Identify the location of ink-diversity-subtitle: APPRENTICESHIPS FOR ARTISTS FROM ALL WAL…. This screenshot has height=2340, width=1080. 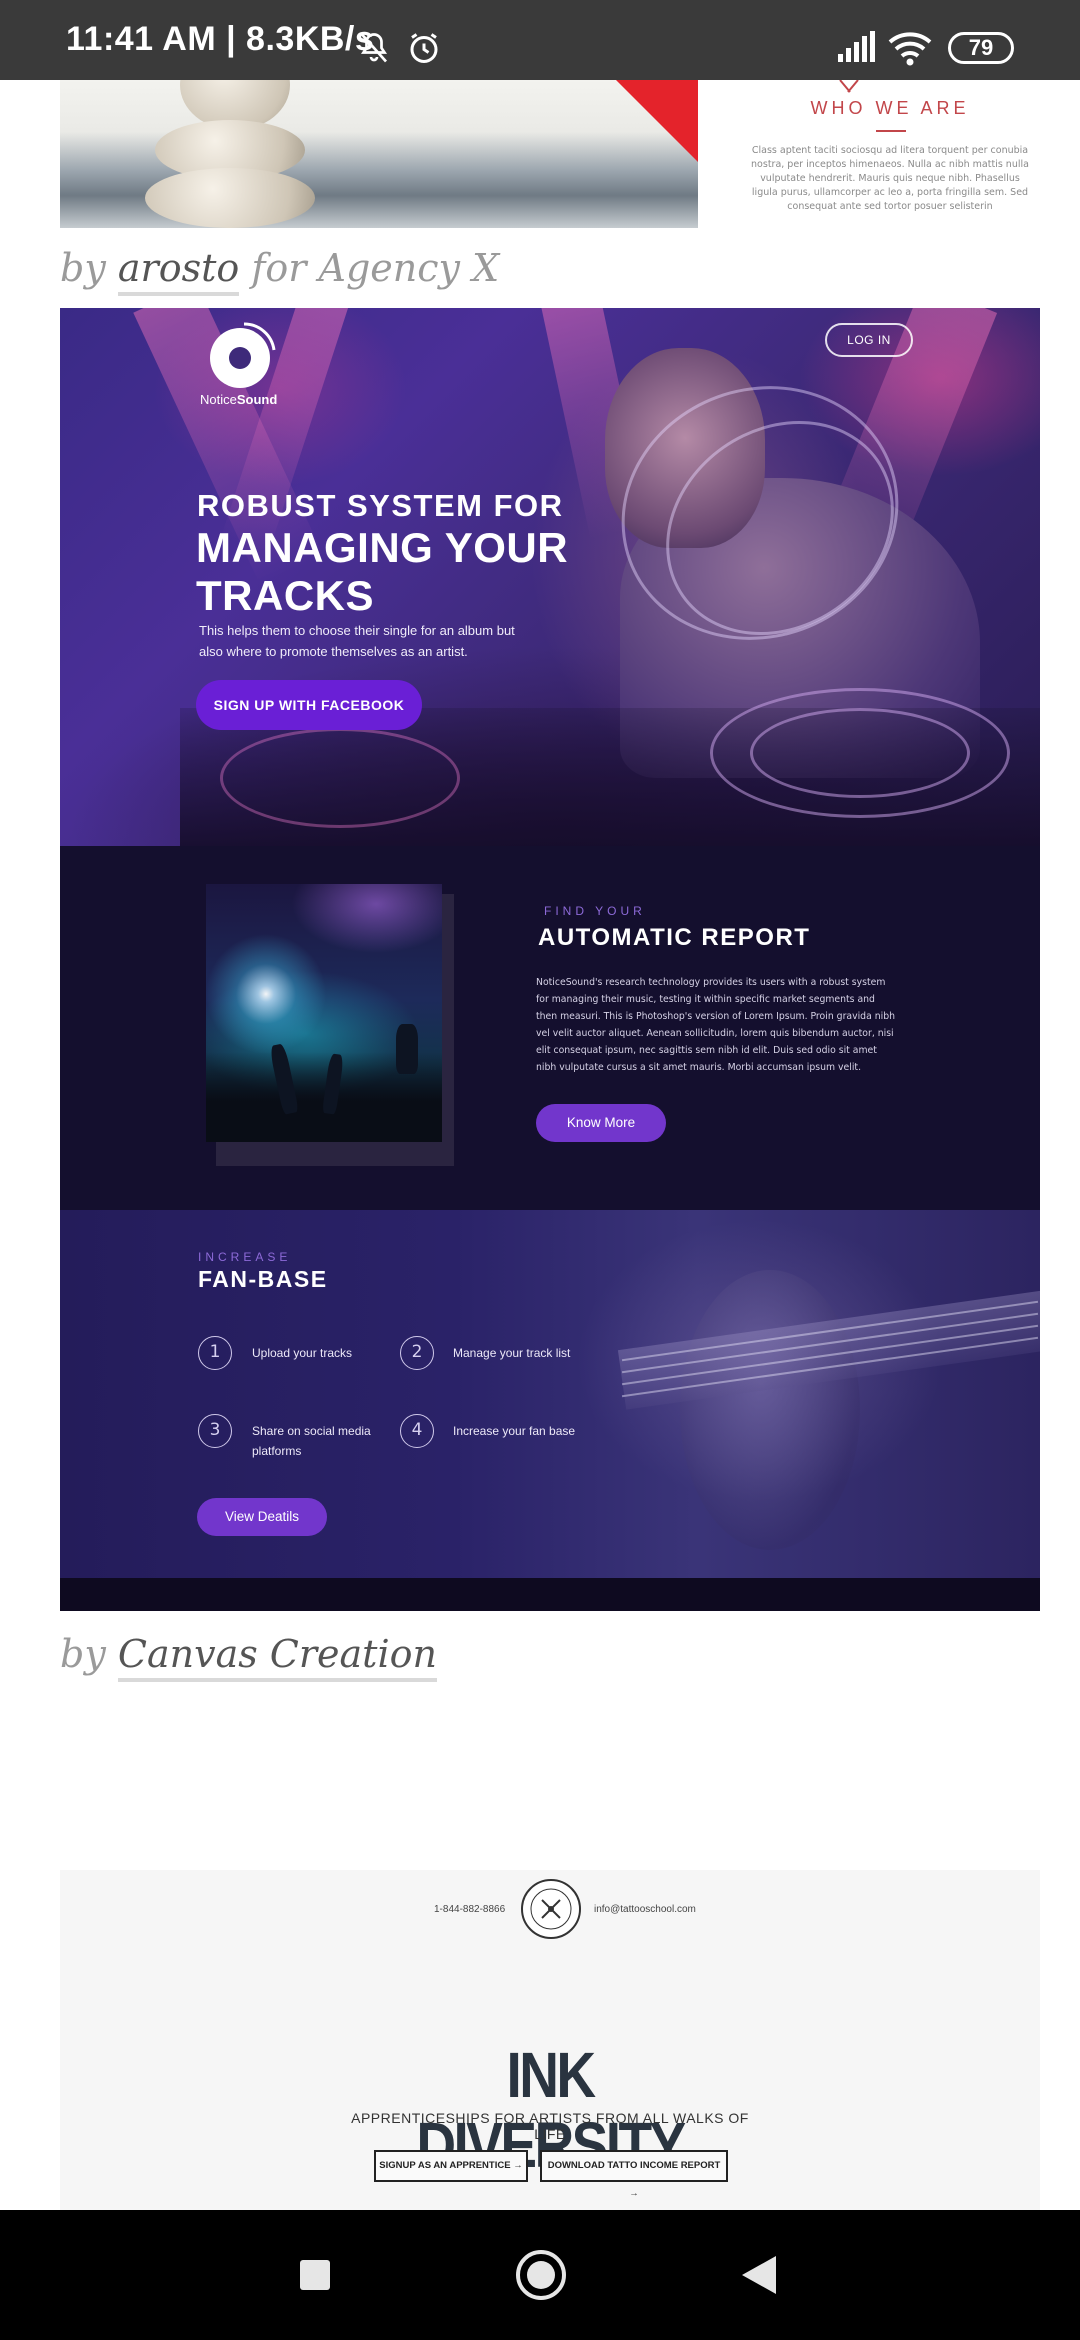
(550, 2126).